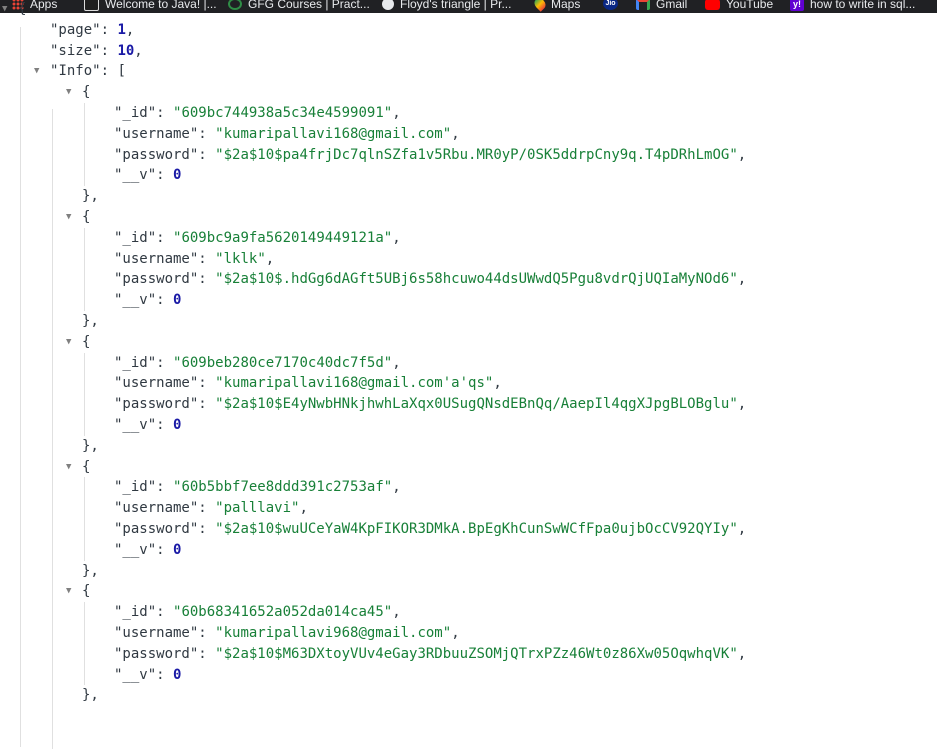 The image size is (937, 749). Describe the element at coordinates (661, 5) in the screenshot. I see `bookmark-7: Gmail` at that location.